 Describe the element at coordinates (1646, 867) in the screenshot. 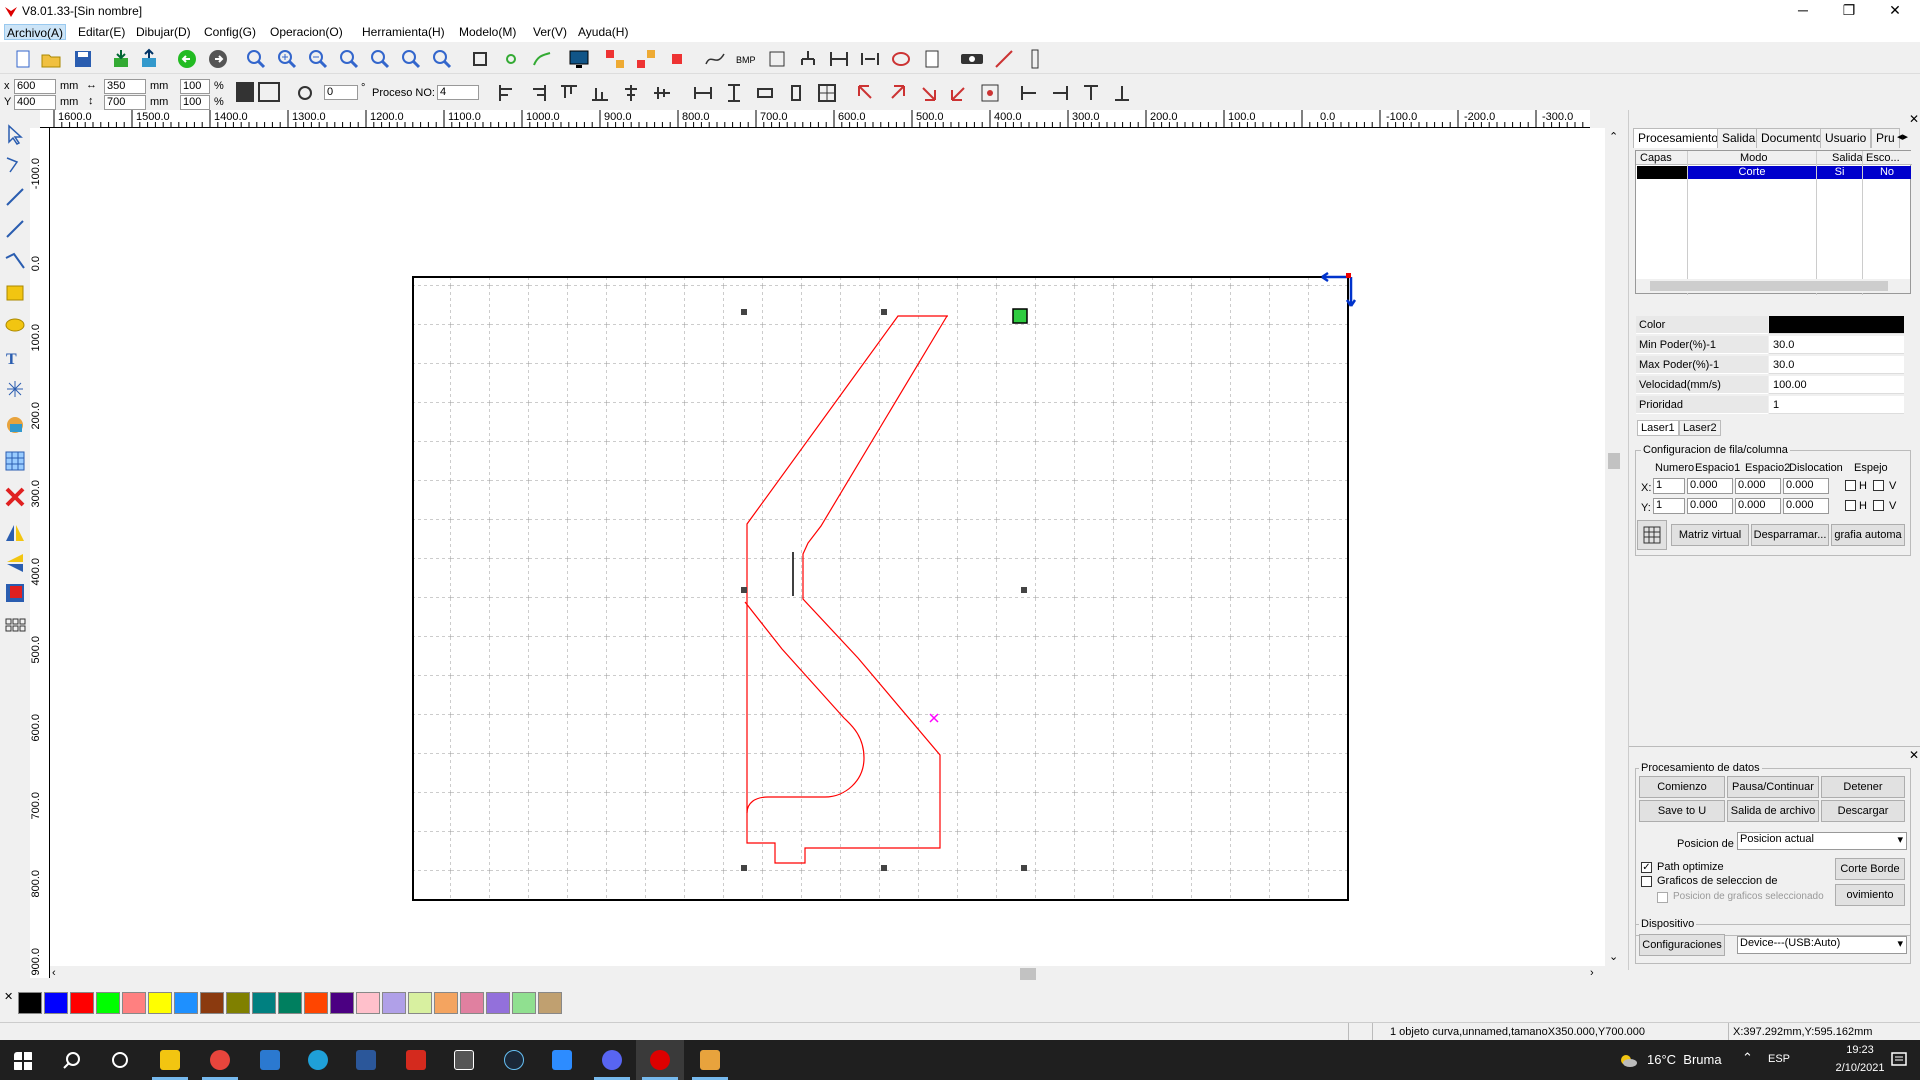

I see `path-optimize-checkbox: ✓` at that location.